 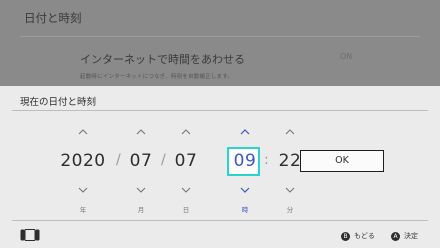 What do you see at coordinates (395, 236) in the screenshot?
I see `a-button-icon: A` at bounding box center [395, 236].